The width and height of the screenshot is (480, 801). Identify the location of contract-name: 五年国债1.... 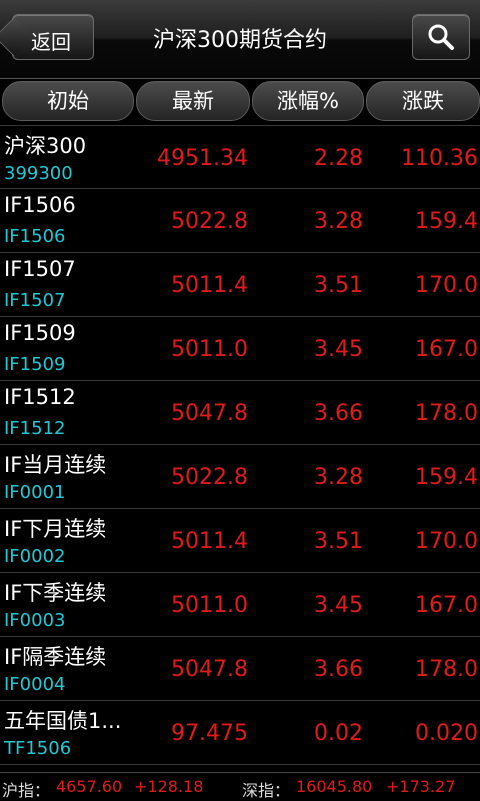
(63, 721).